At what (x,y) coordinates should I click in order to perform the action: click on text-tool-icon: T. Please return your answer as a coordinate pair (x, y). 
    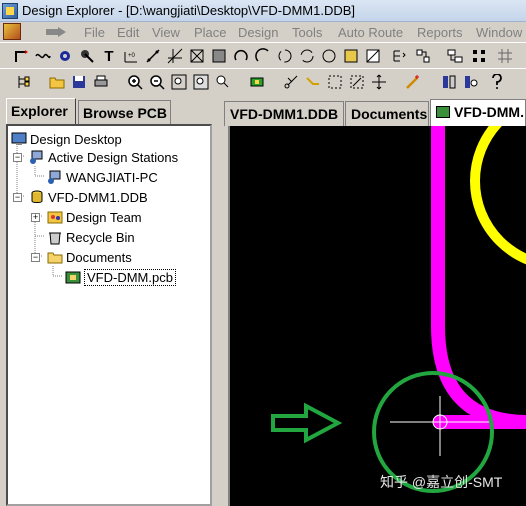
    Looking at the image, I should click on (109, 56).